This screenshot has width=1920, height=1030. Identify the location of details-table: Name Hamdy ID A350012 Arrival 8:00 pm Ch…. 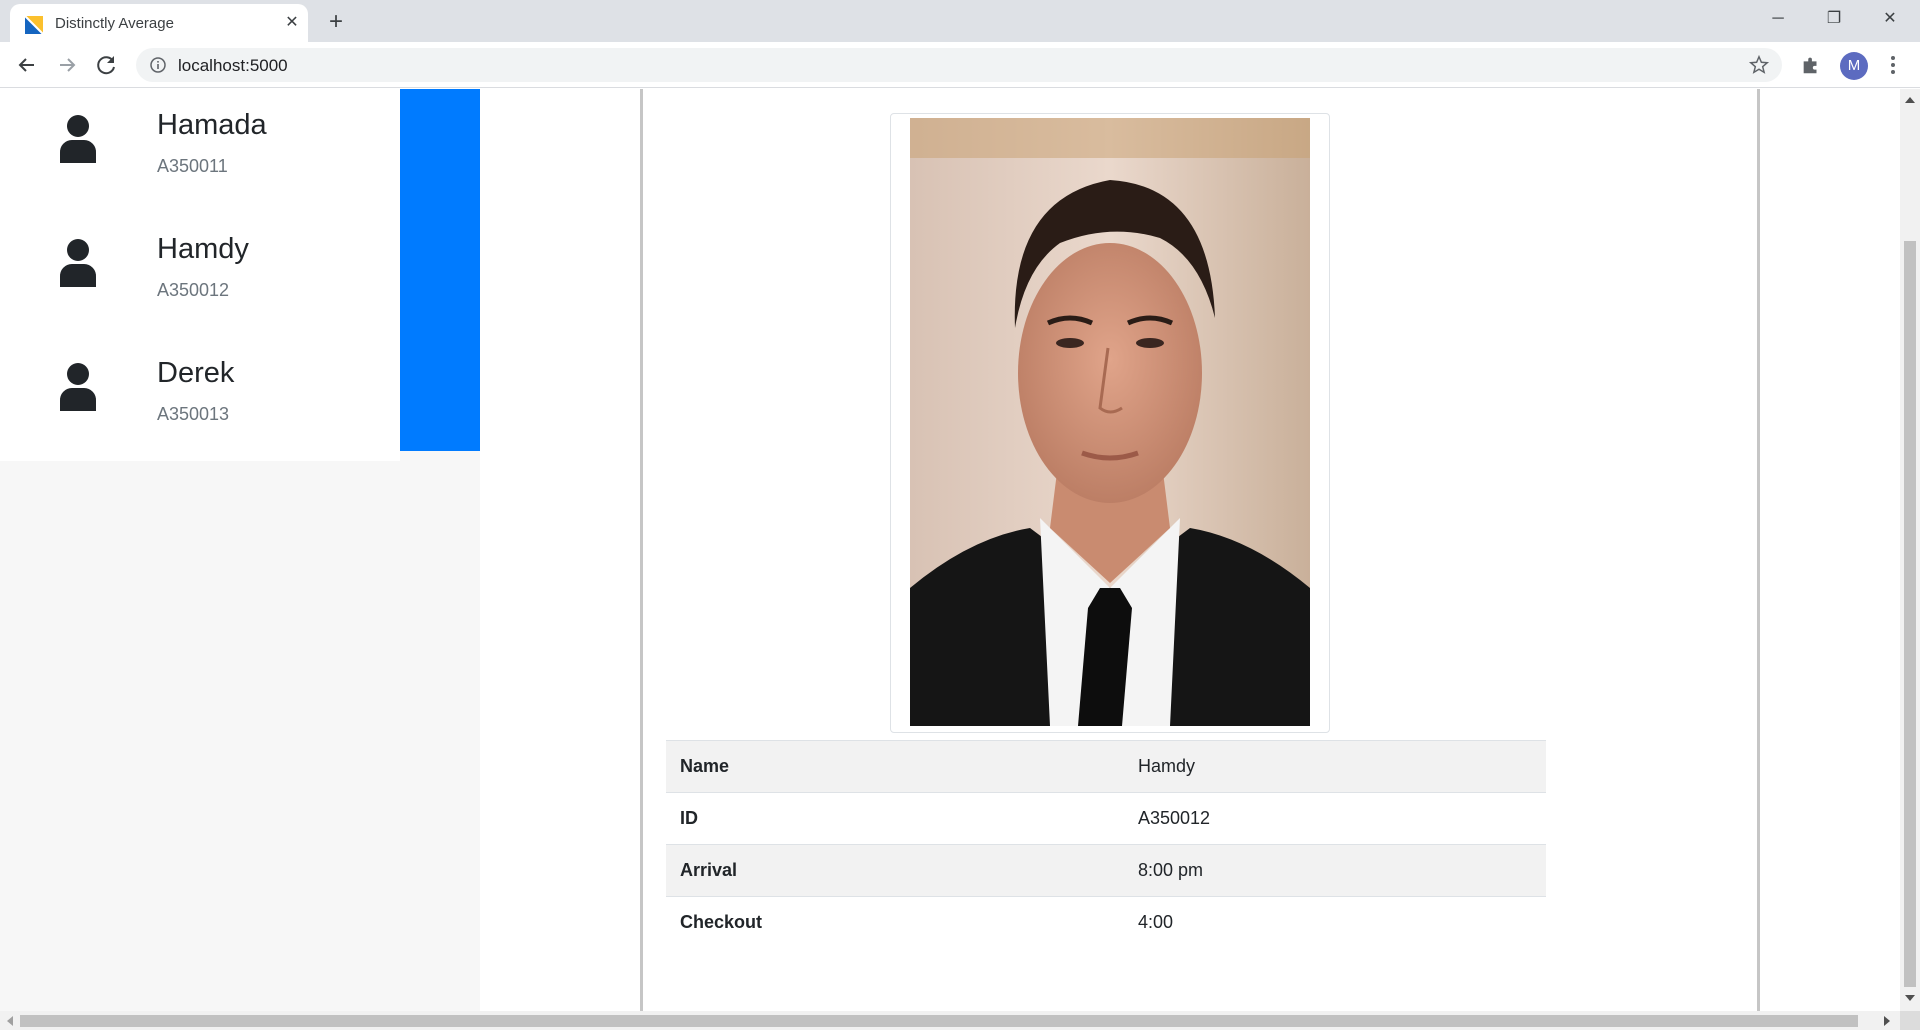
(1106, 844).